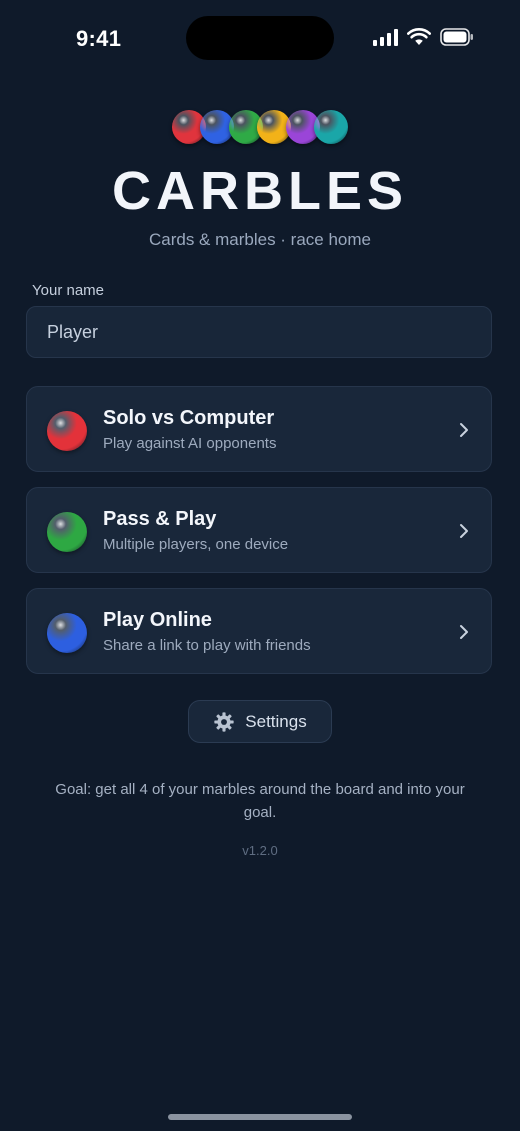 Image resolution: width=520 pixels, height=1131 pixels. Describe the element at coordinates (160, 519) in the screenshot. I see `mode-title: Pass & Play` at that location.